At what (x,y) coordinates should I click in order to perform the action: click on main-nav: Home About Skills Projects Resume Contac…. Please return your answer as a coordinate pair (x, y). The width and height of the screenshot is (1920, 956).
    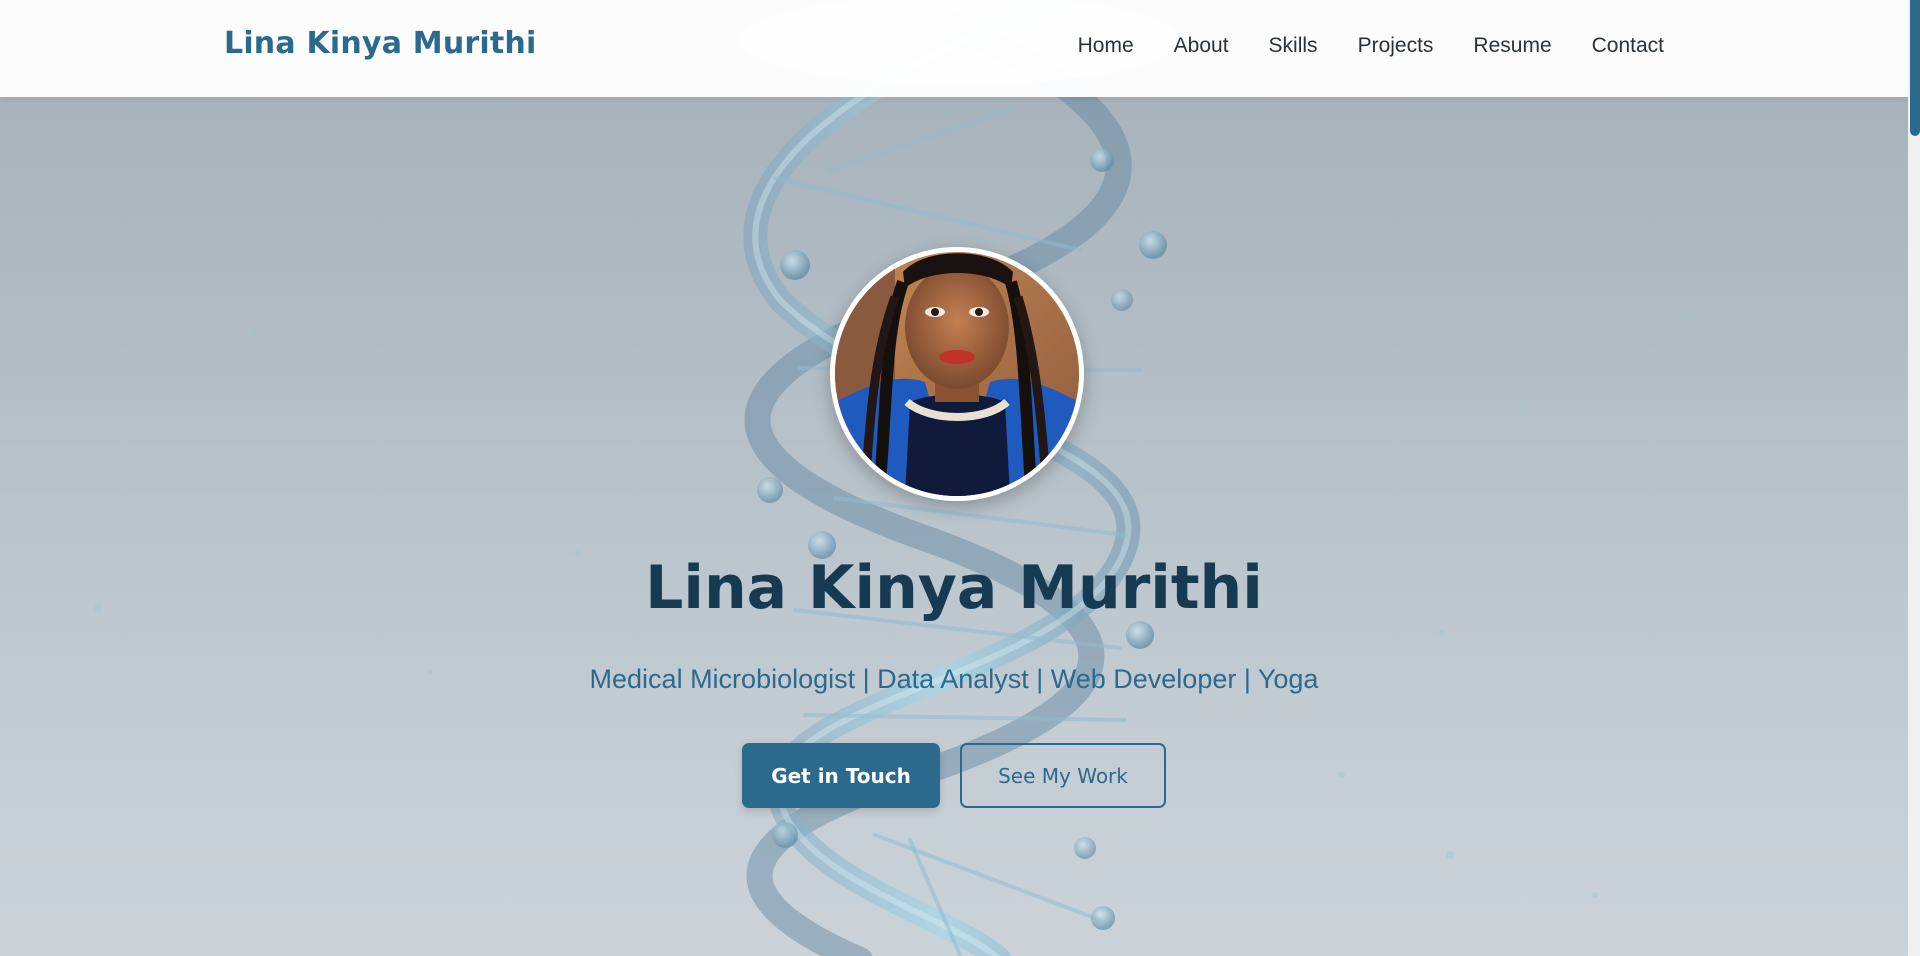
    Looking at the image, I should click on (1371, 46).